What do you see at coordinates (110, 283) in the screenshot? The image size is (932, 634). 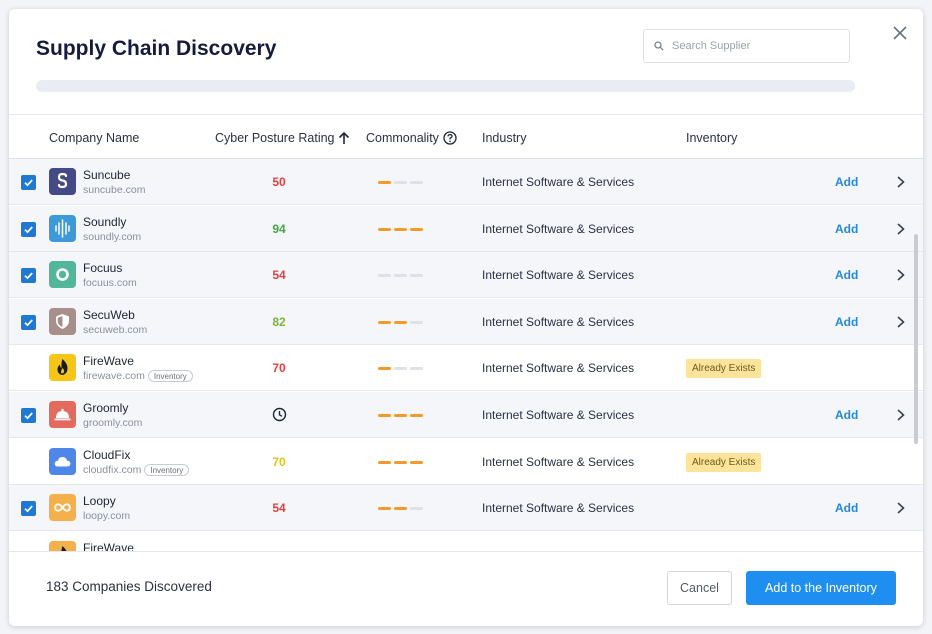 I see `company-domain-text: focuus.com` at bounding box center [110, 283].